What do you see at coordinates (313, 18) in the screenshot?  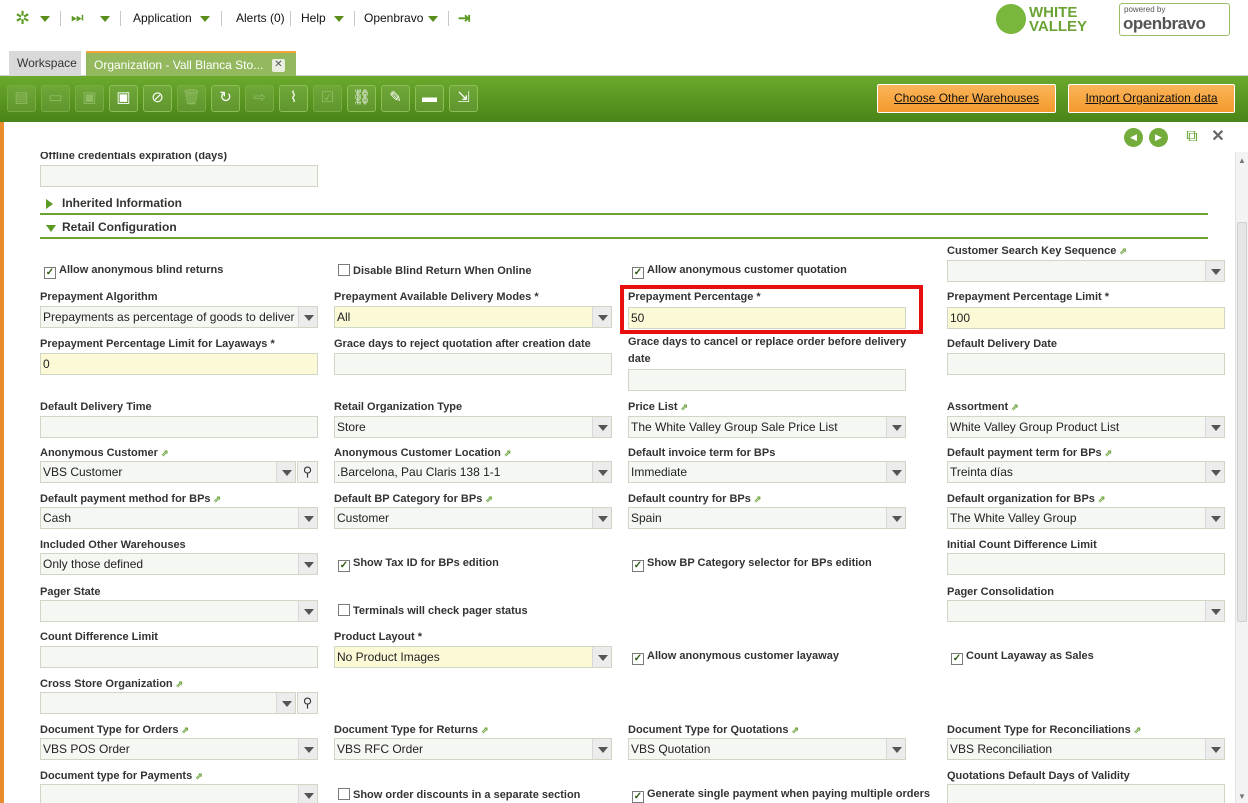 I see `menu-help: Help` at bounding box center [313, 18].